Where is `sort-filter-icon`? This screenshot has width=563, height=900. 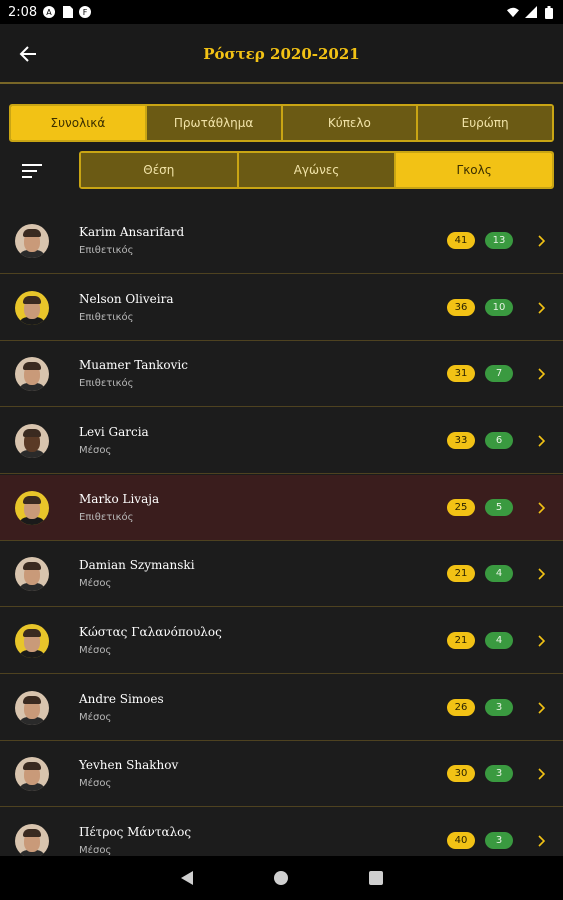 sort-filter-icon is located at coordinates (35, 171).